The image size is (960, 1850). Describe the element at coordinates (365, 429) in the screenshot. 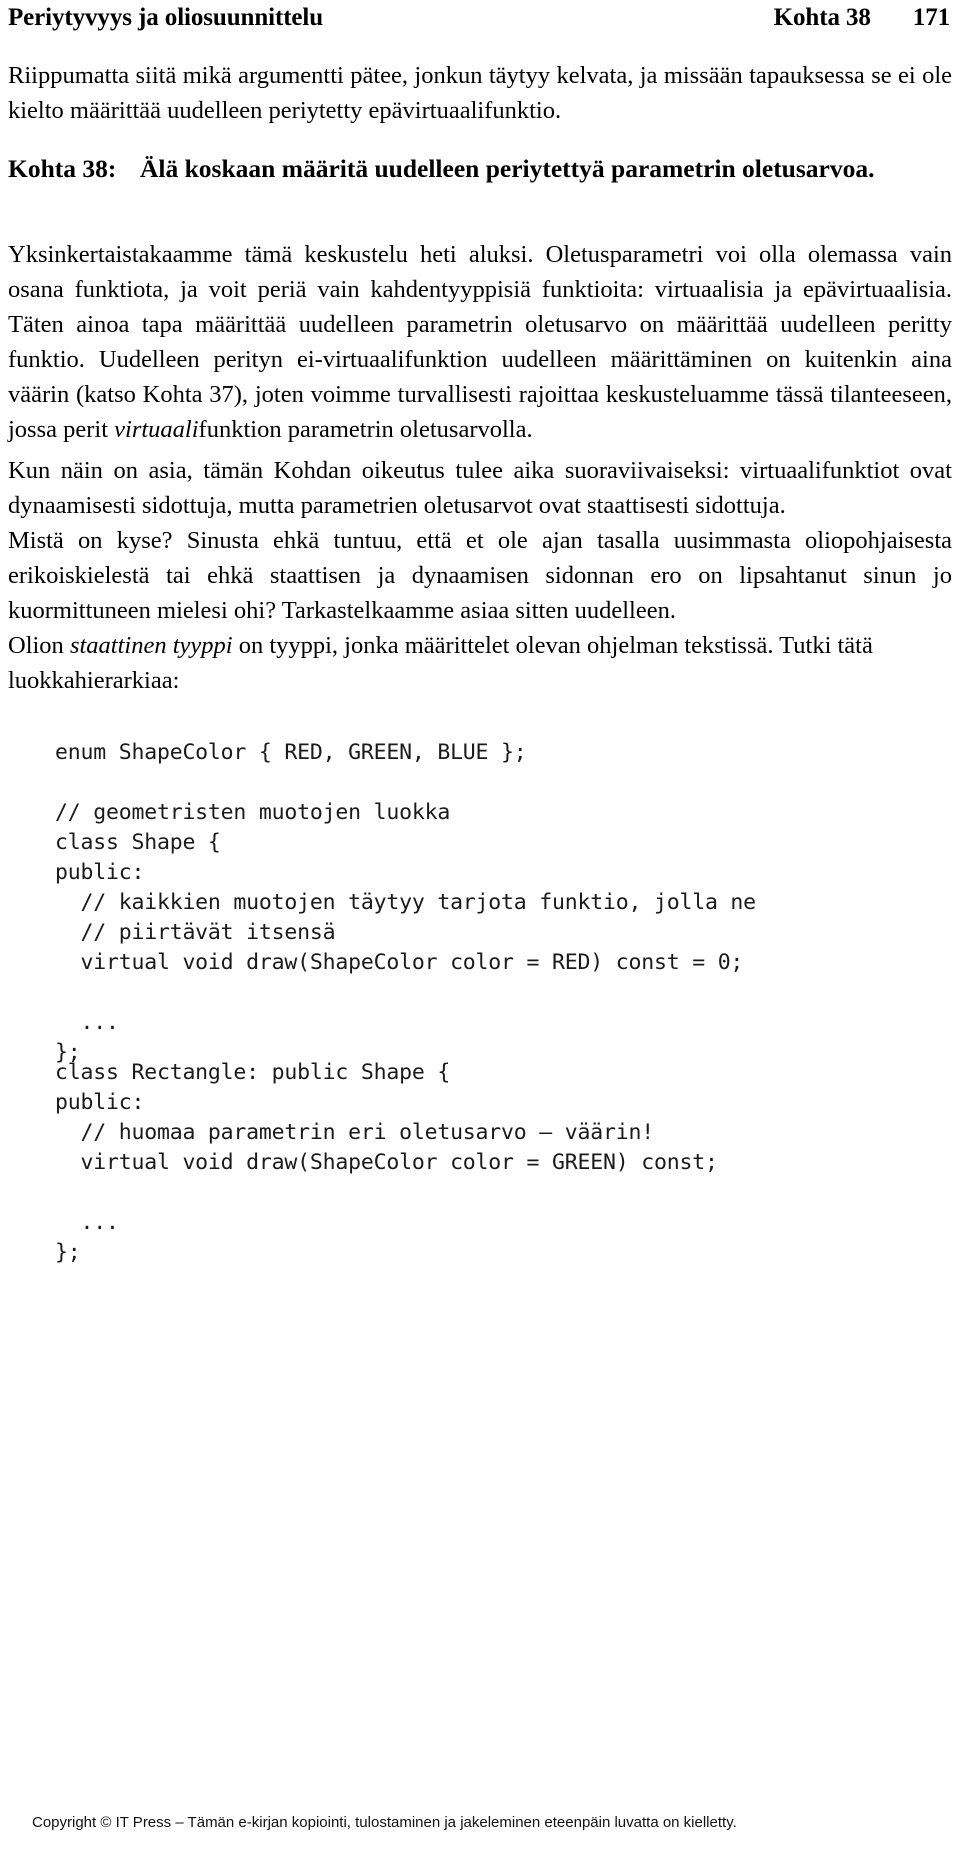

I see `paragraph-1-part-2: funktion parametrin oletusarvolla.` at that location.